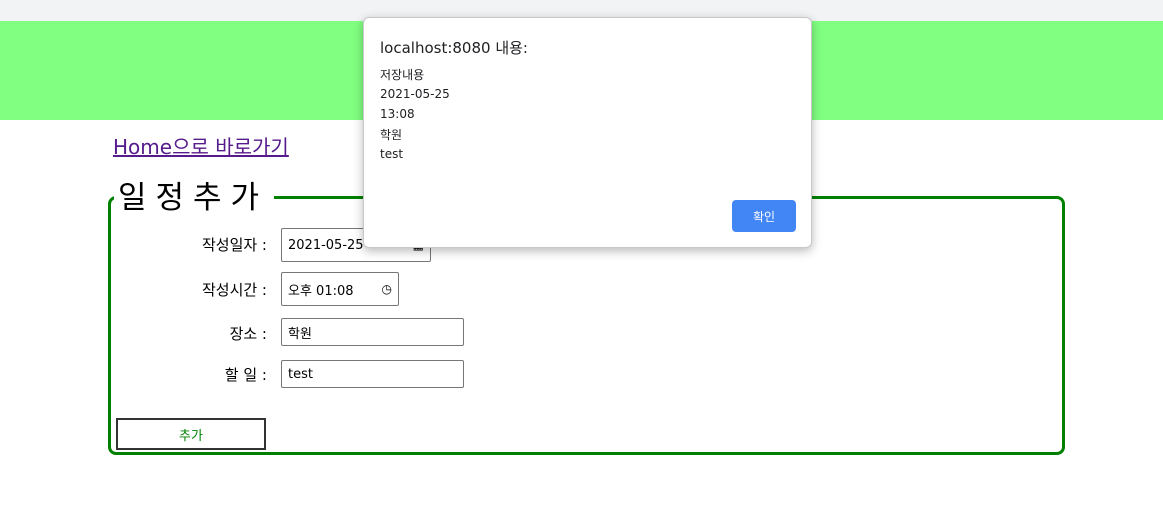 Image resolution: width=1163 pixels, height=505 pixels. I want to click on dialog-message-line: 13:08, so click(397, 114).